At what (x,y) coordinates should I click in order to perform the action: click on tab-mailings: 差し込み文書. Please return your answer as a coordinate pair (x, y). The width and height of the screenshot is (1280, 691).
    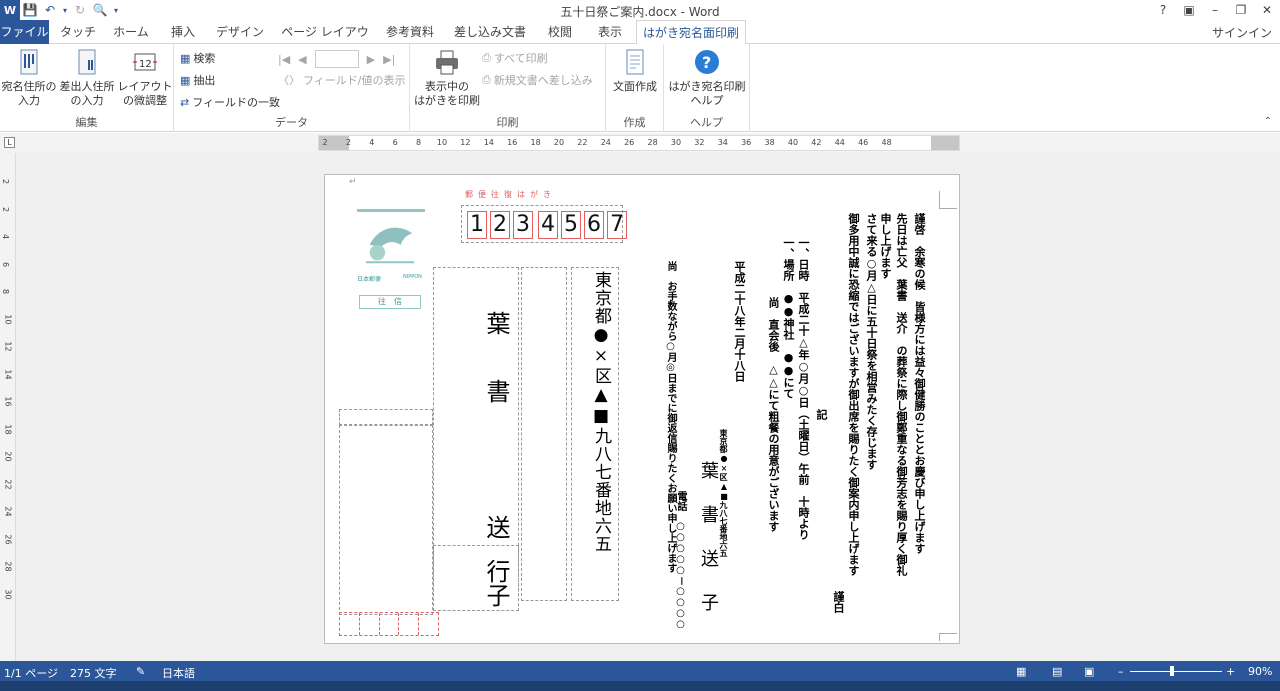
    Looking at the image, I should click on (490, 32).